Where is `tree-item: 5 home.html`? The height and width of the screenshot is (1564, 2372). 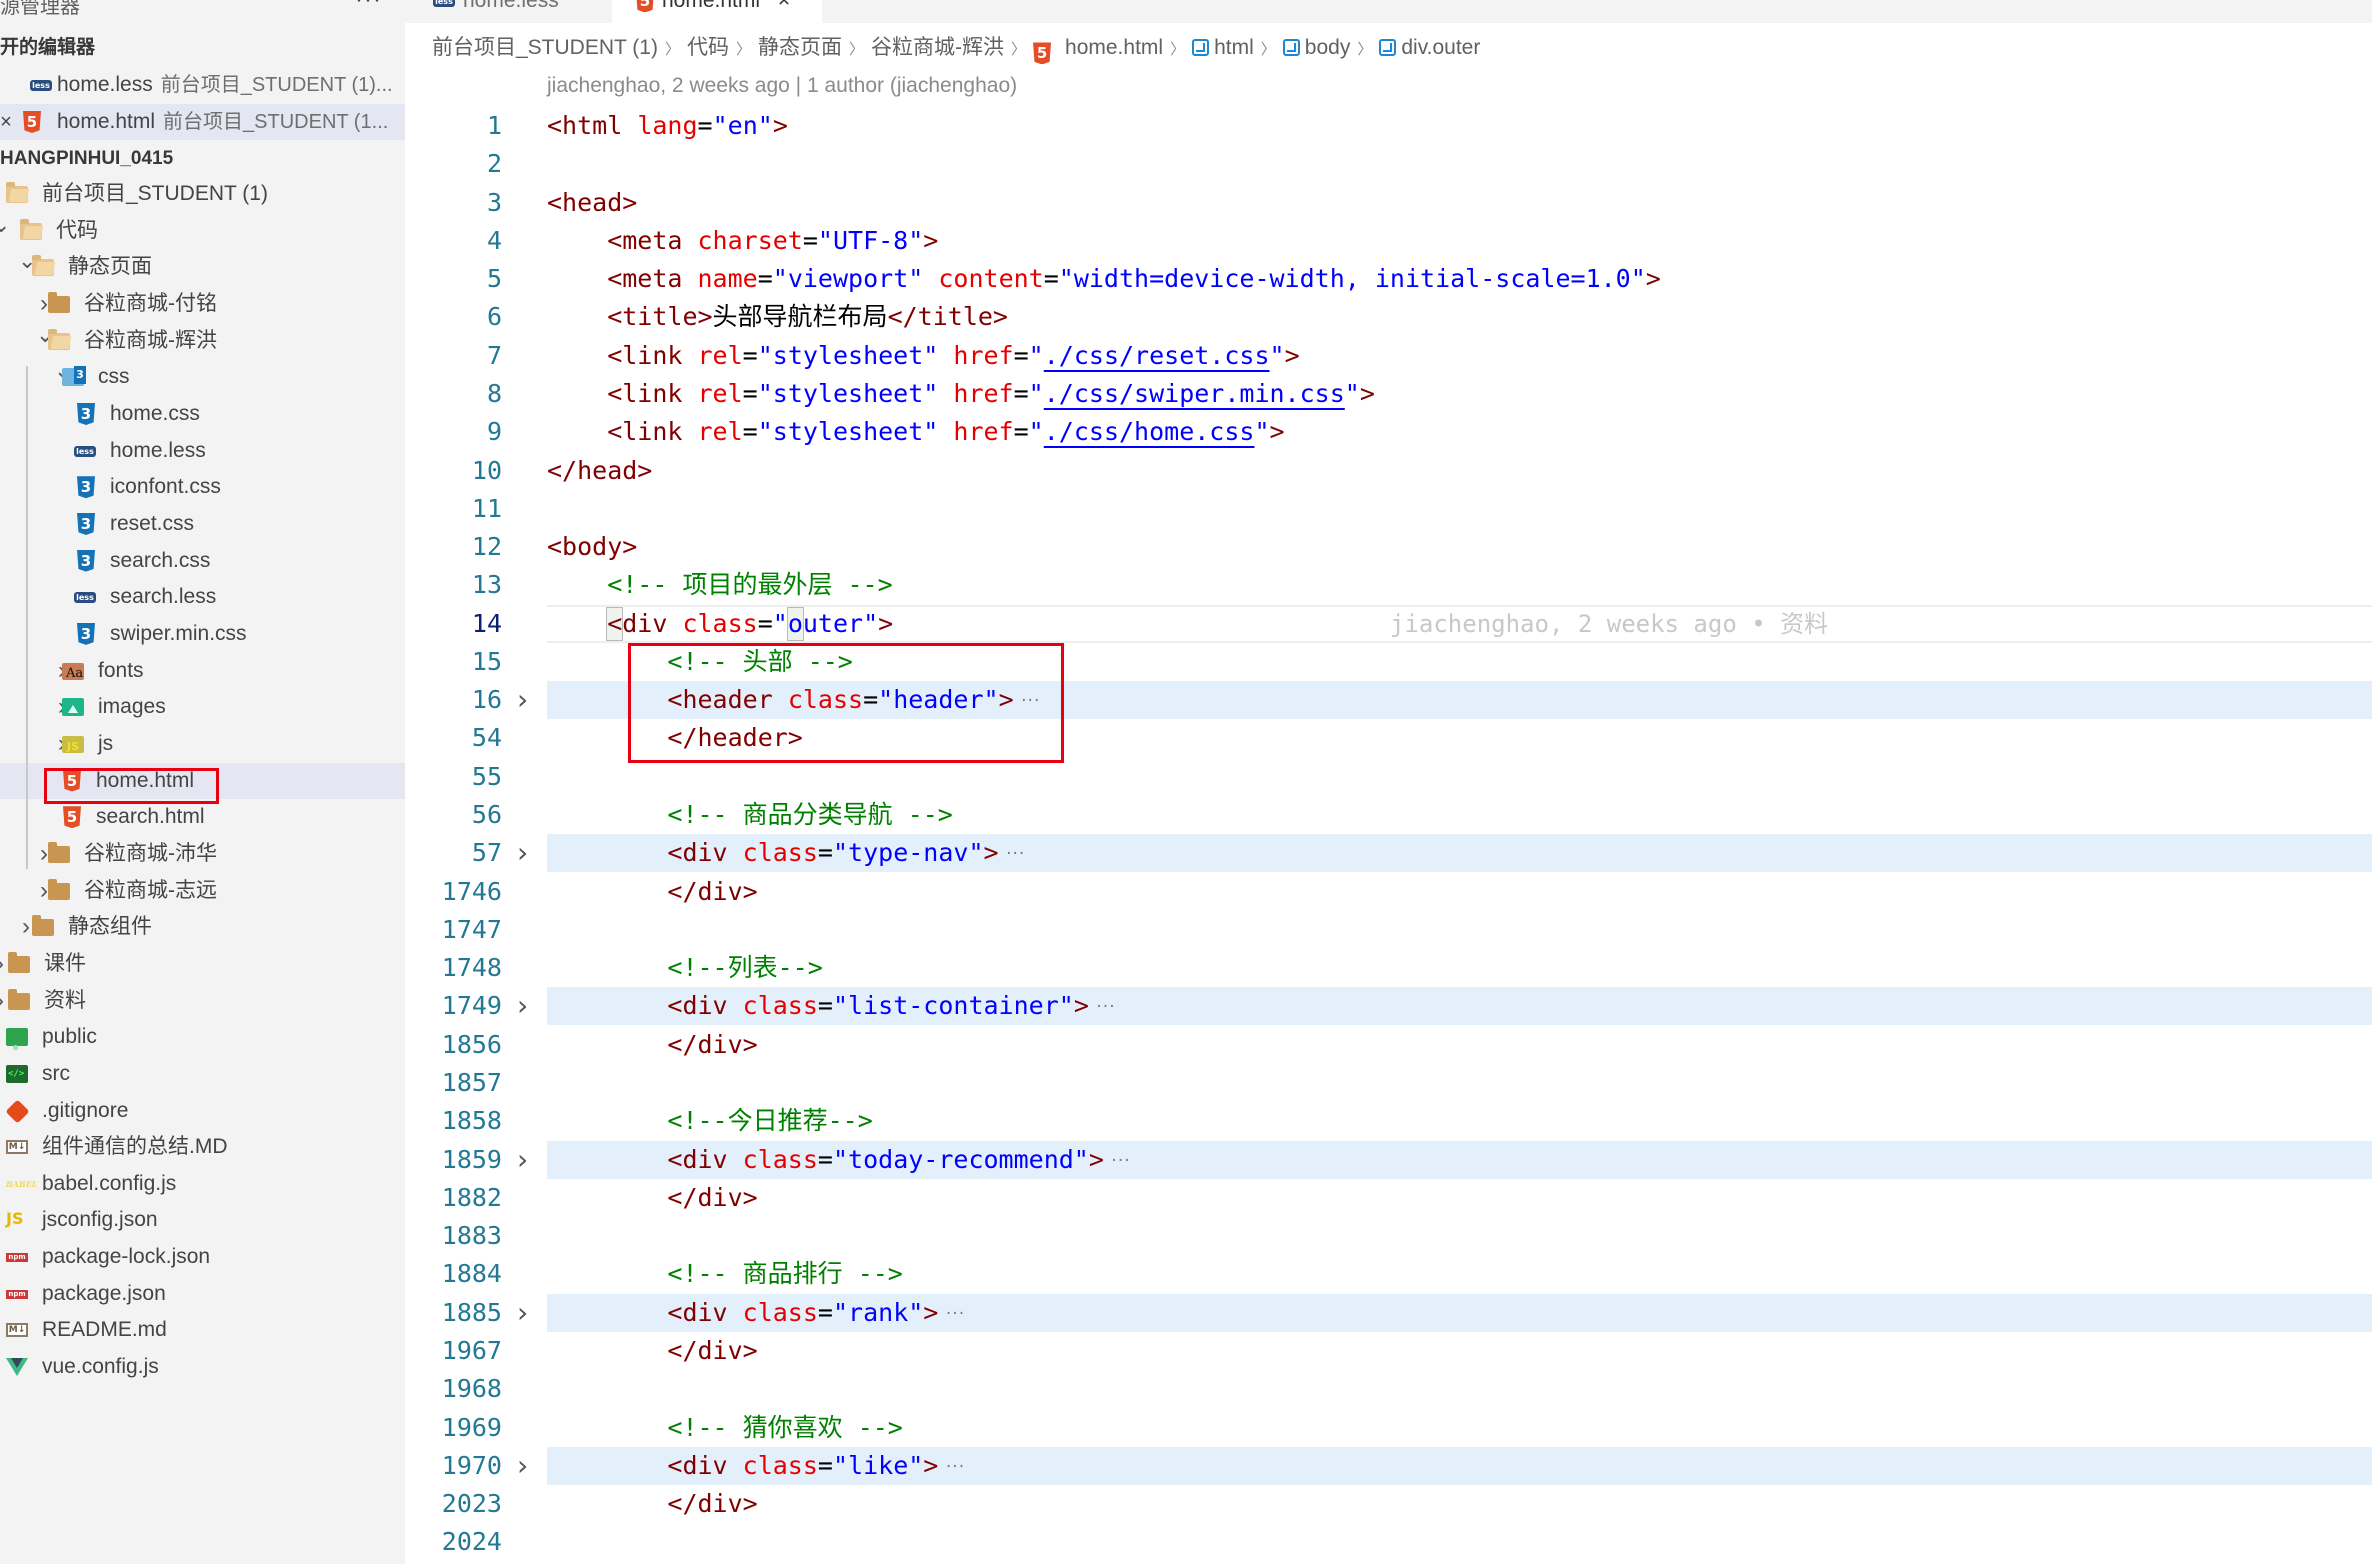 tree-item: 5 home.html is located at coordinates (202, 780).